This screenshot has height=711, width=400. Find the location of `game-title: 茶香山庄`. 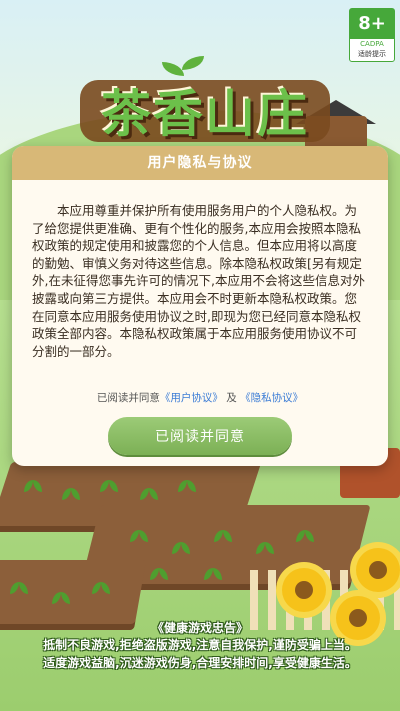

game-title: 茶香山庄 is located at coordinates (205, 114).